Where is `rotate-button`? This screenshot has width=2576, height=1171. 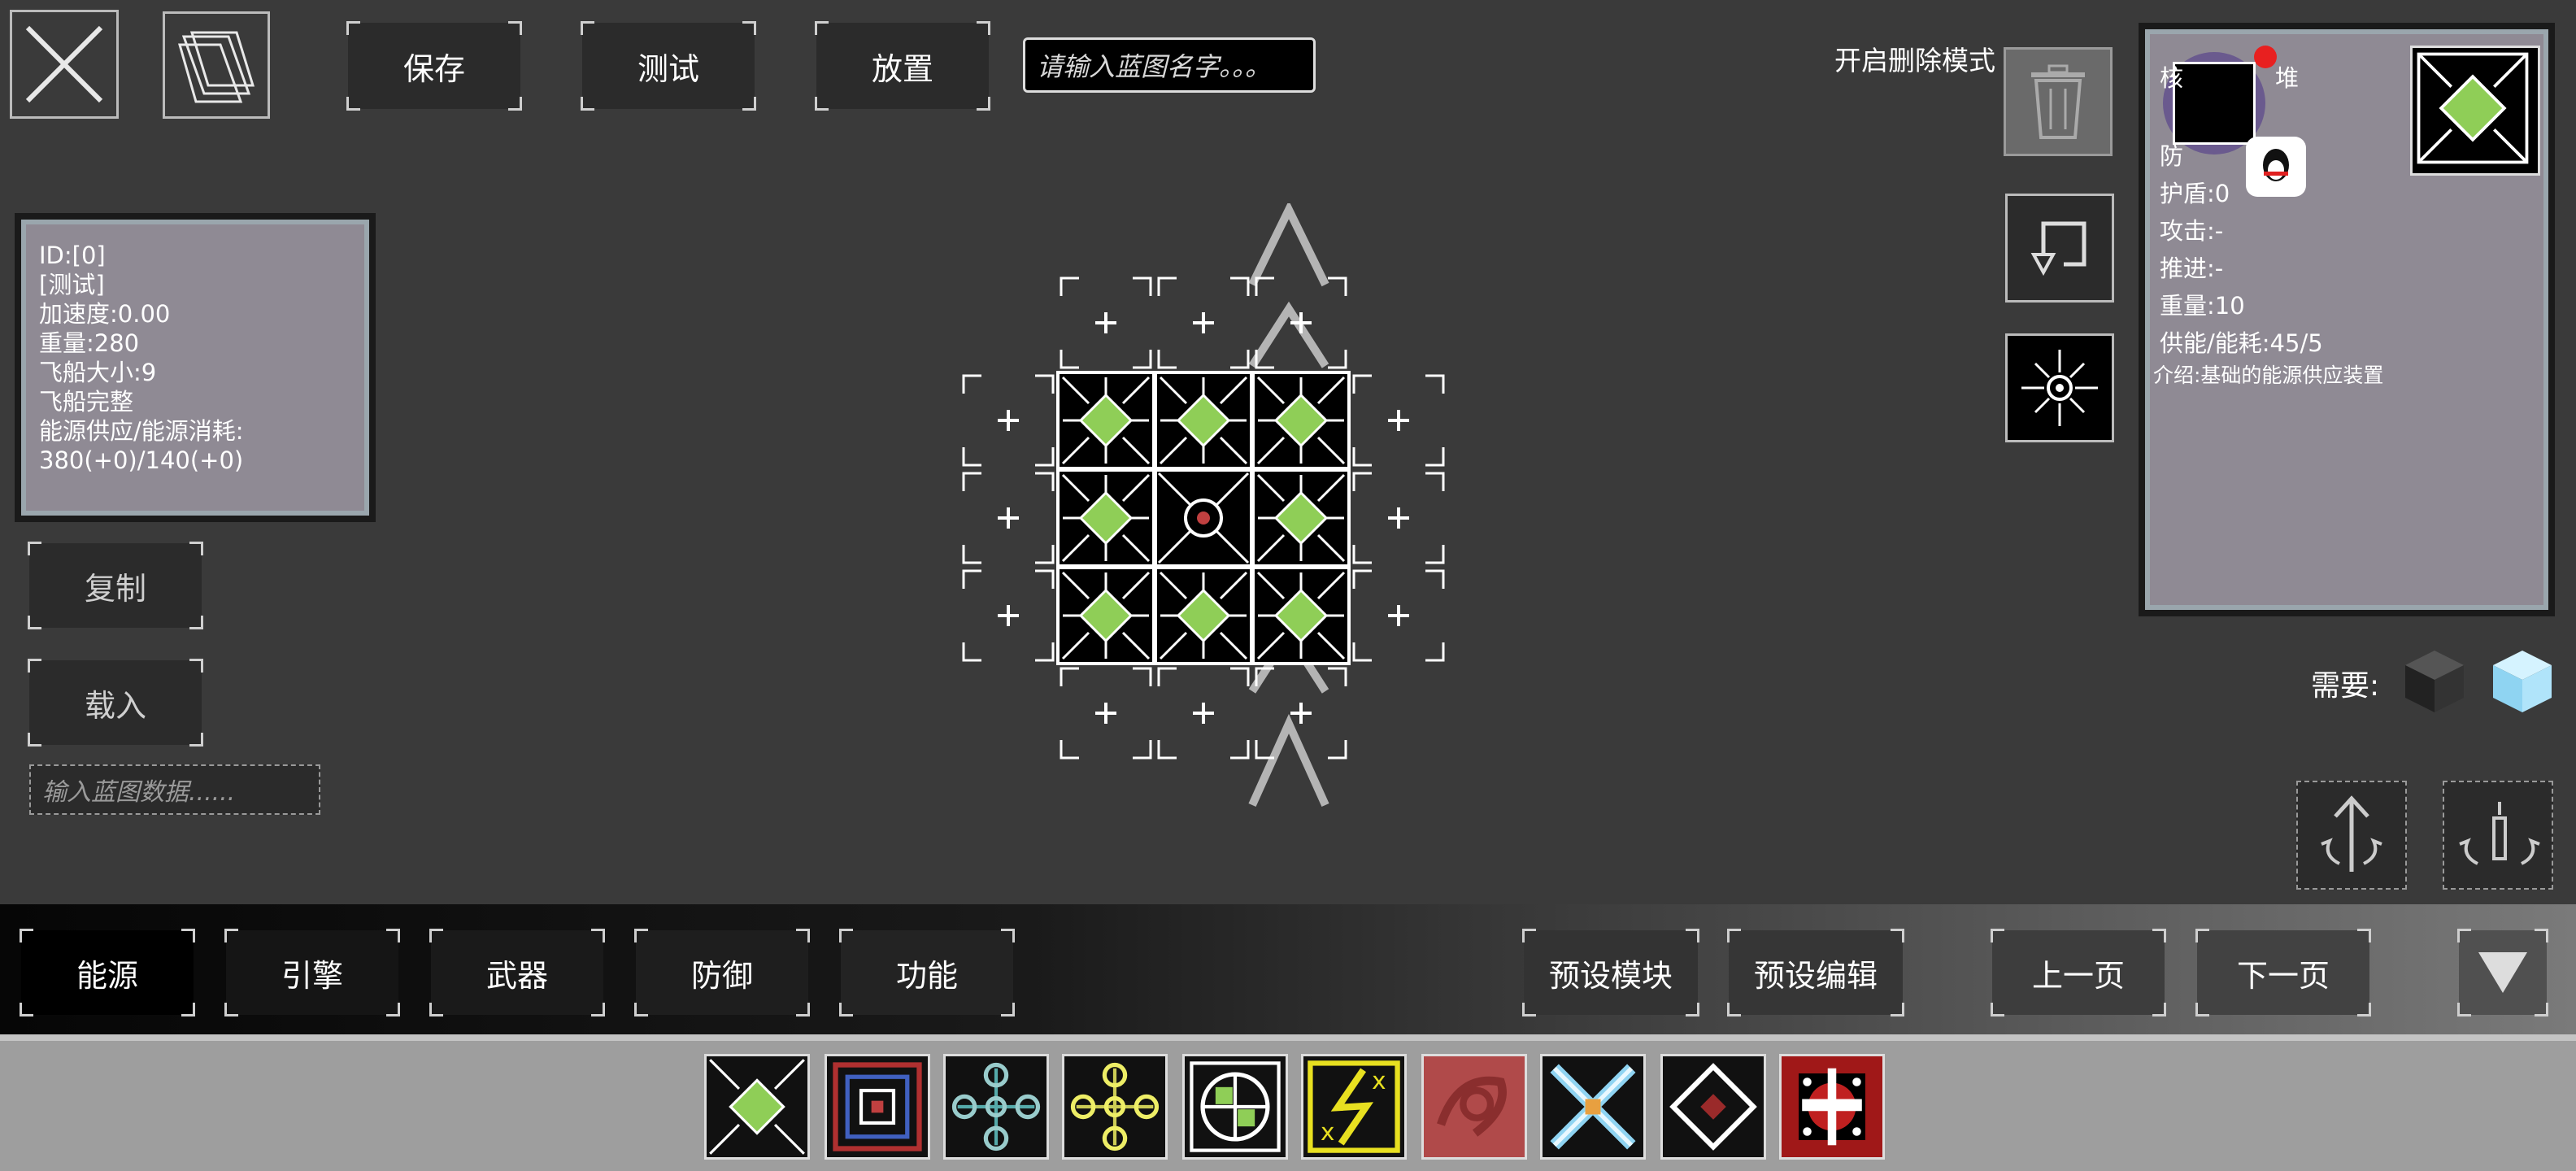
rotate-button is located at coordinates (2060, 249).